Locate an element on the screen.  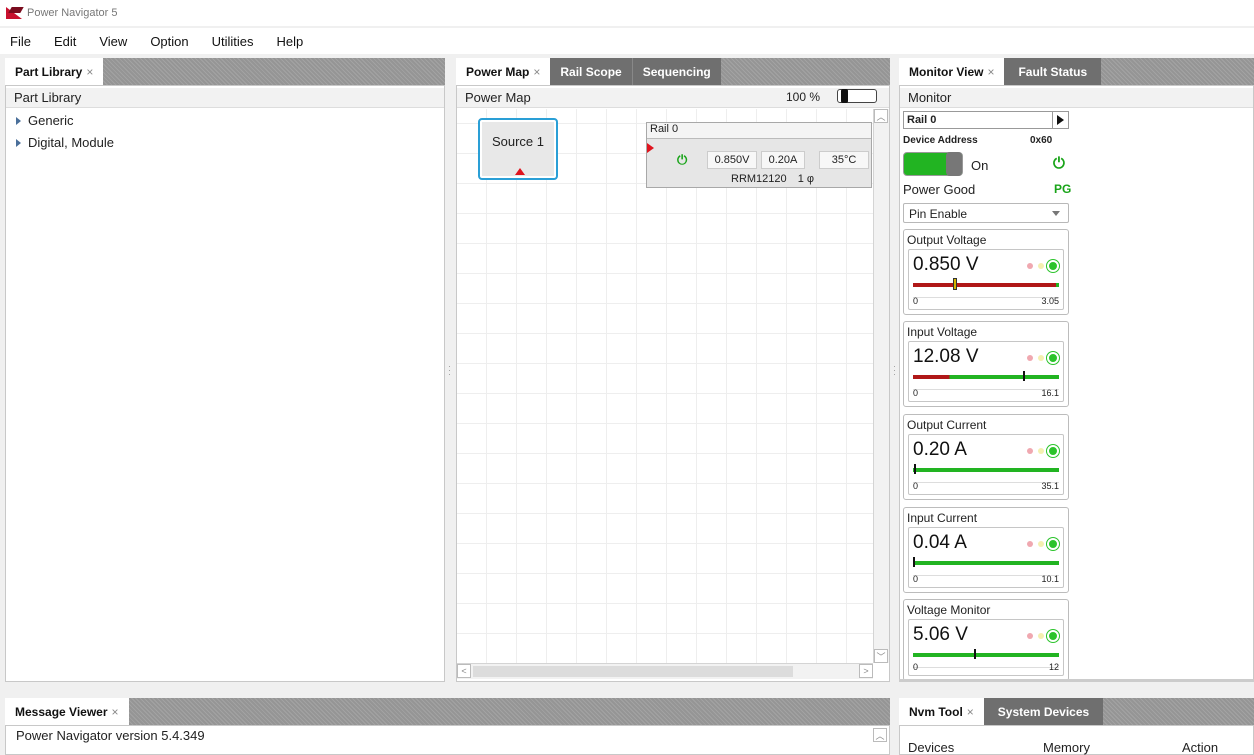
zoom-level: 100 % is located at coordinates (803, 97).